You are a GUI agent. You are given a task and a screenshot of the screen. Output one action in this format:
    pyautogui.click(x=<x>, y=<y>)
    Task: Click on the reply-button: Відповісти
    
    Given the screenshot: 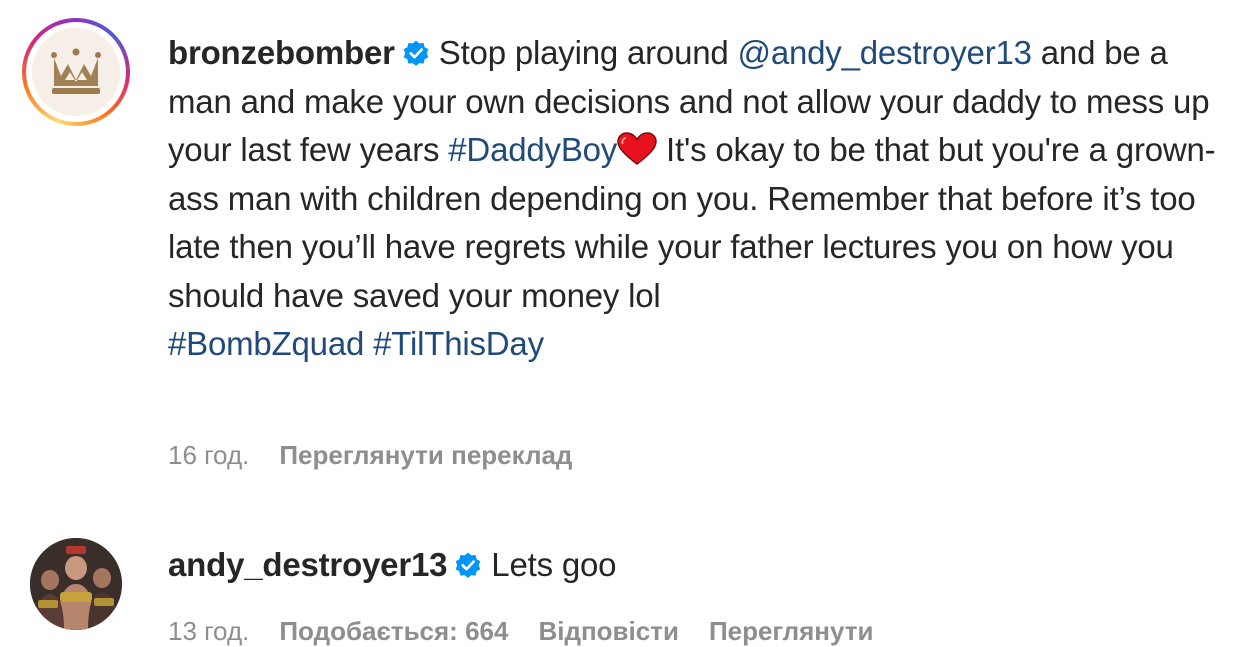 What is the action you would take?
    pyautogui.click(x=608, y=631)
    